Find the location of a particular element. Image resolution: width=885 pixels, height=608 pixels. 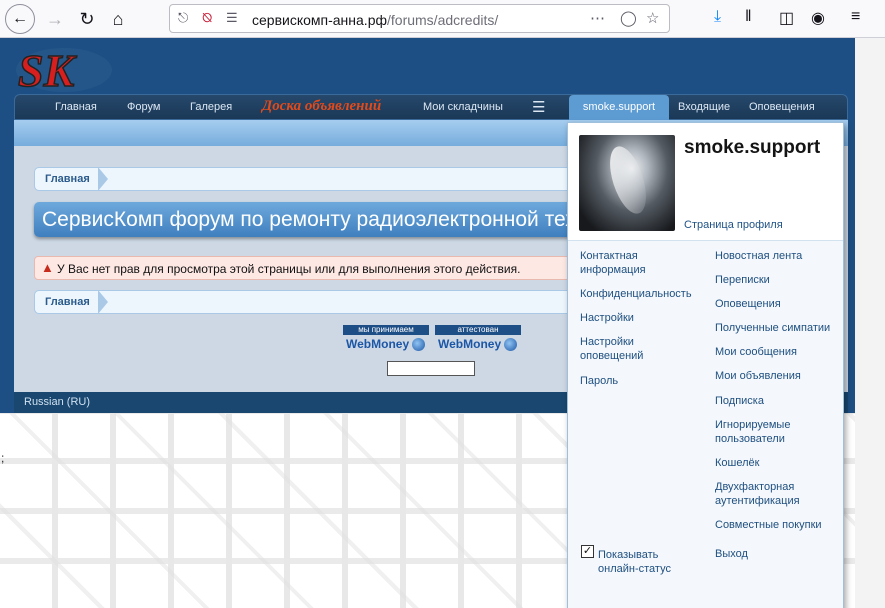

menu-conversations: Переписки is located at coordinates (742, 280).